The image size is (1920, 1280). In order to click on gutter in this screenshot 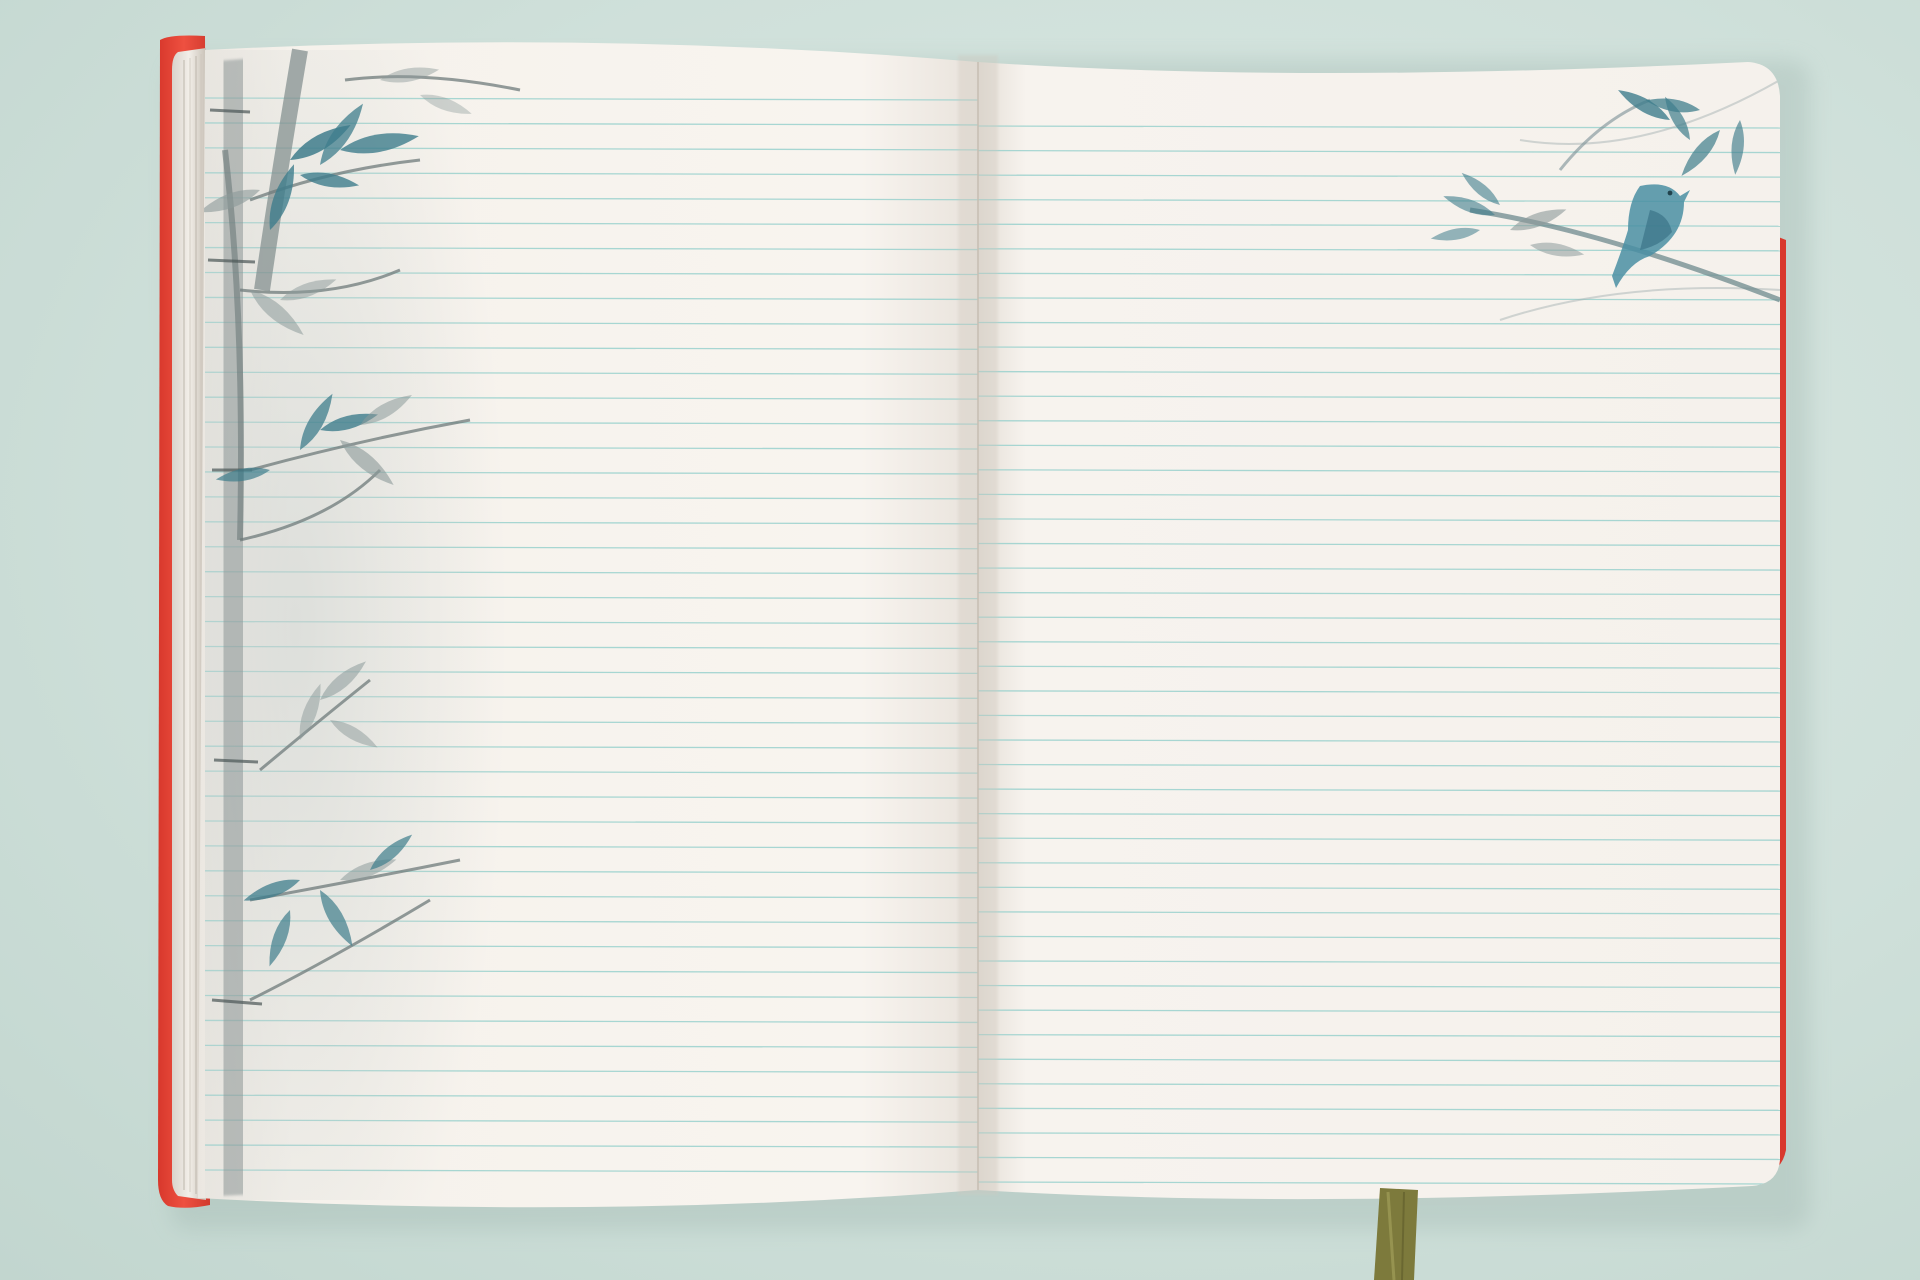, I will do `click(978, 625)`.